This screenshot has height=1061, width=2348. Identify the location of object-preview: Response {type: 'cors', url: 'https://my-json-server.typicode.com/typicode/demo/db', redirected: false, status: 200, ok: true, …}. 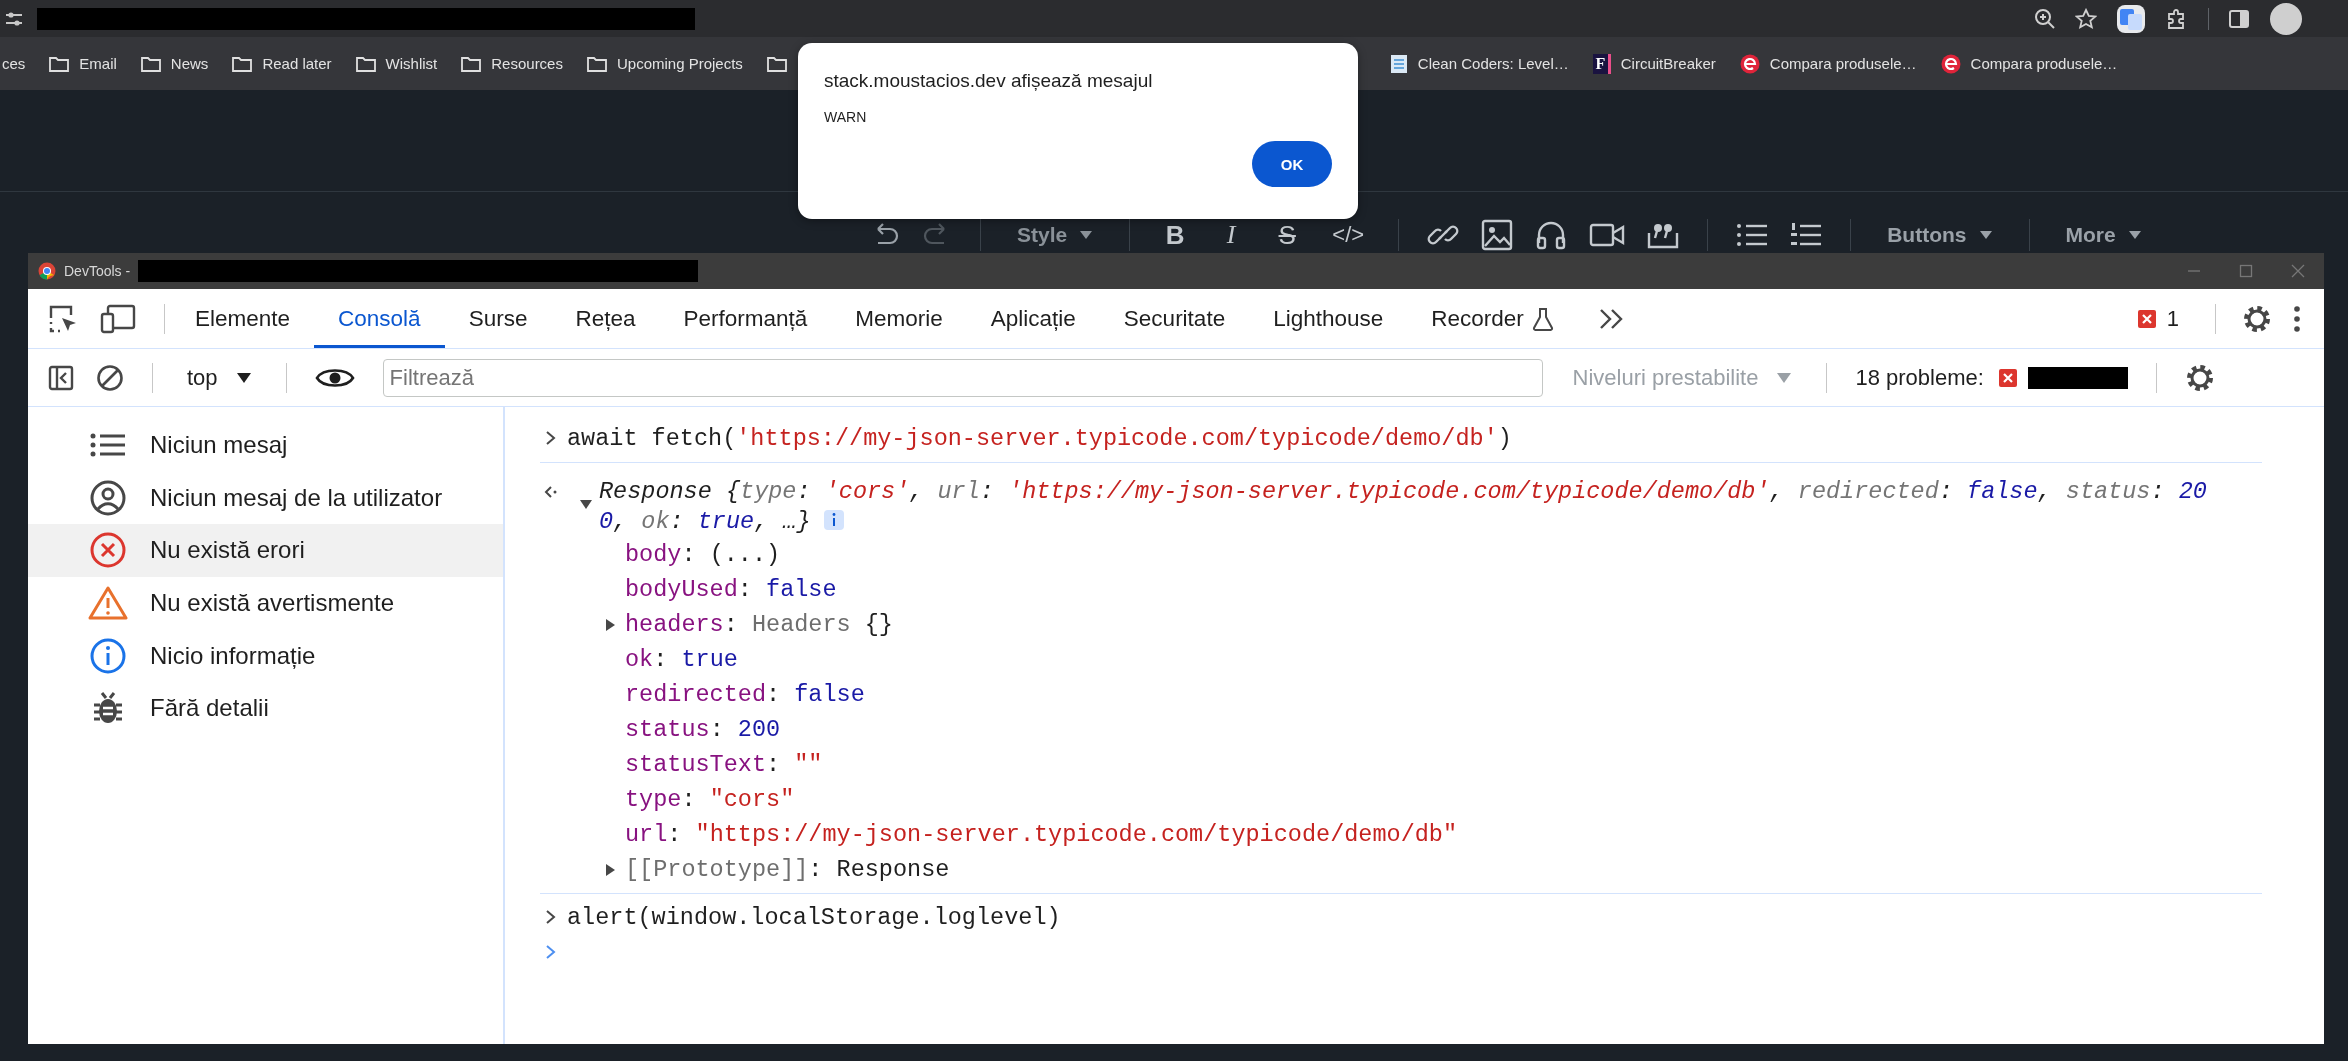
(1406, 507).